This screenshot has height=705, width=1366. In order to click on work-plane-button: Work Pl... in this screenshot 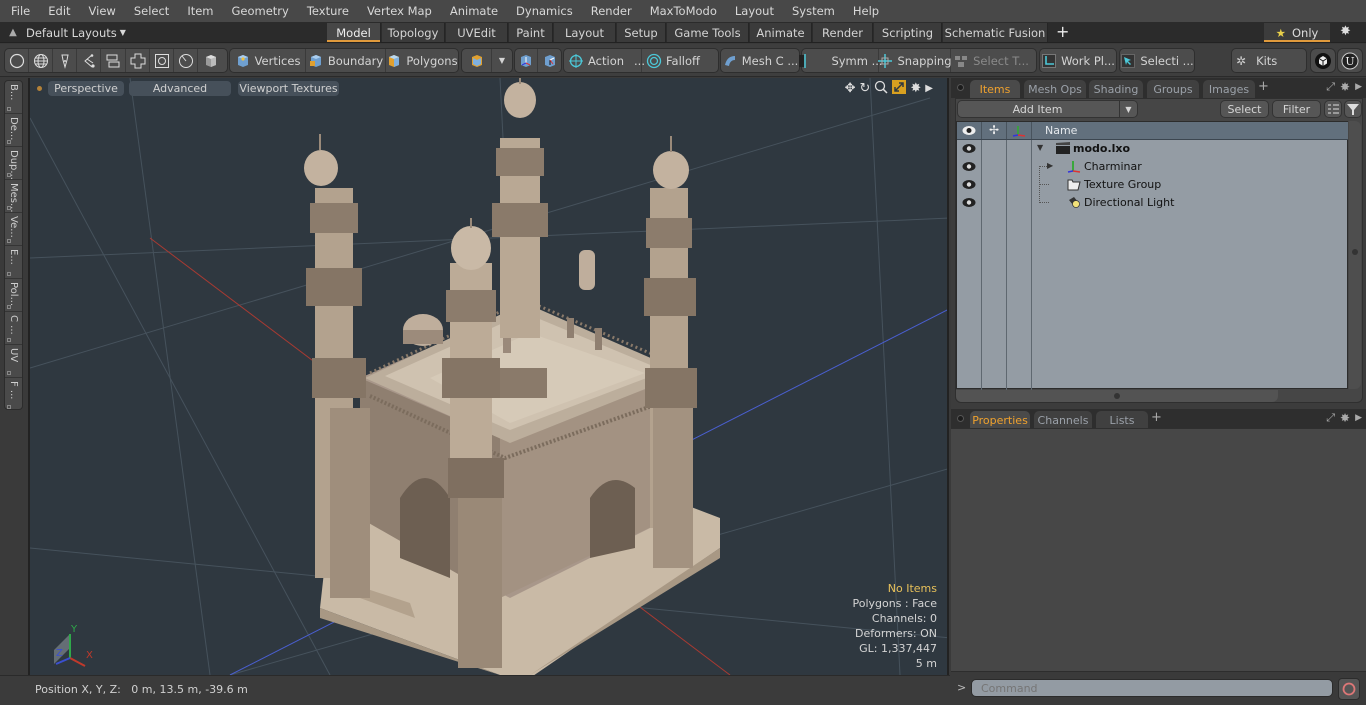, I will do `click(1078, 60)`.